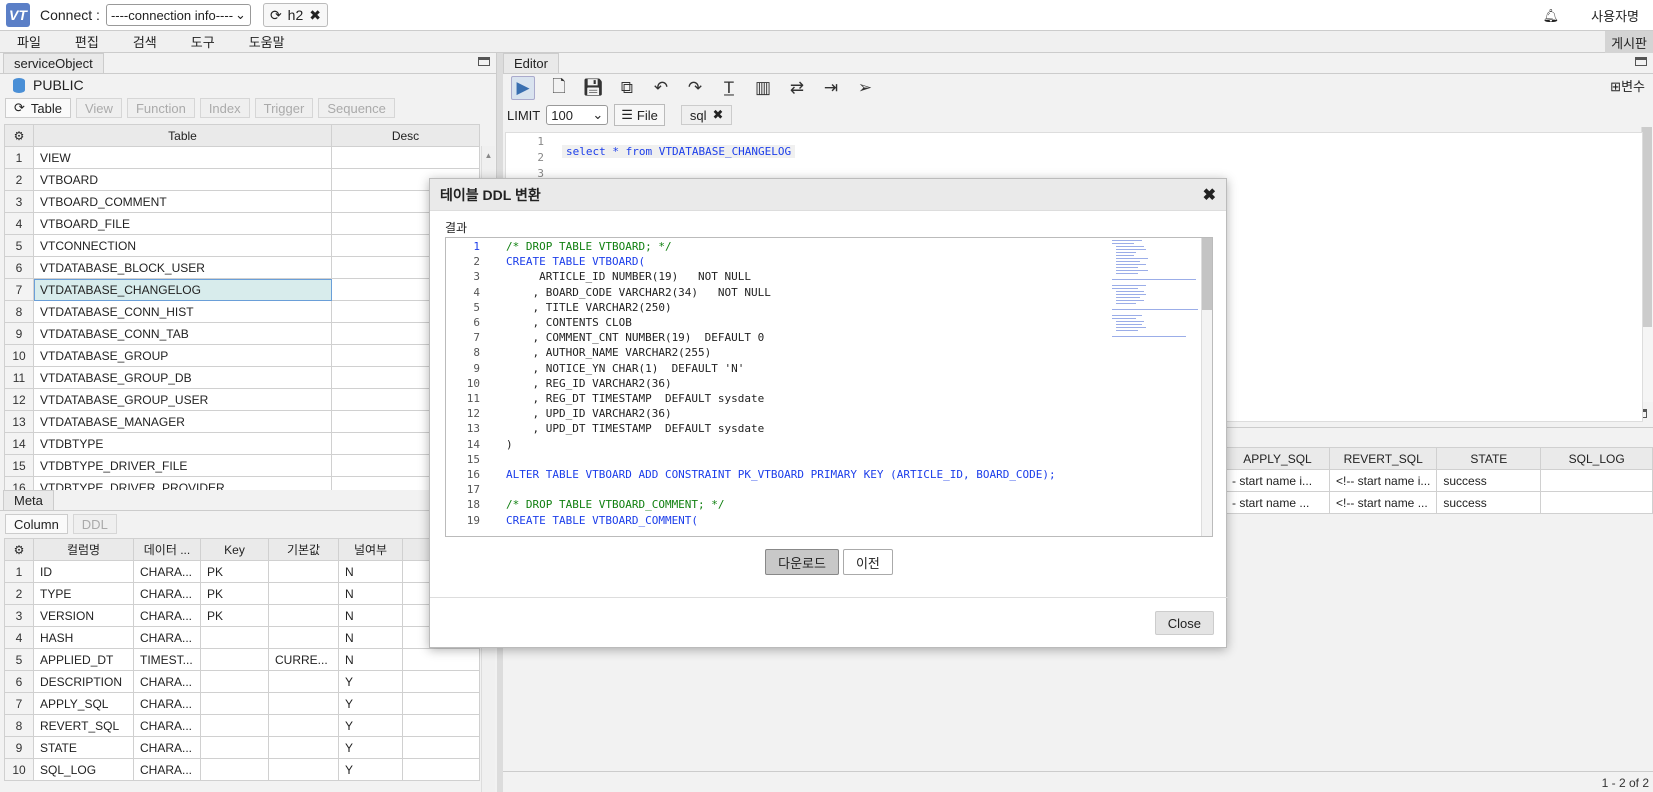 The width and height of the screenshot is (1653, 792). I want to click on column-row: 7 APPLY_SQL CHARA... Y, so click(242, 703).